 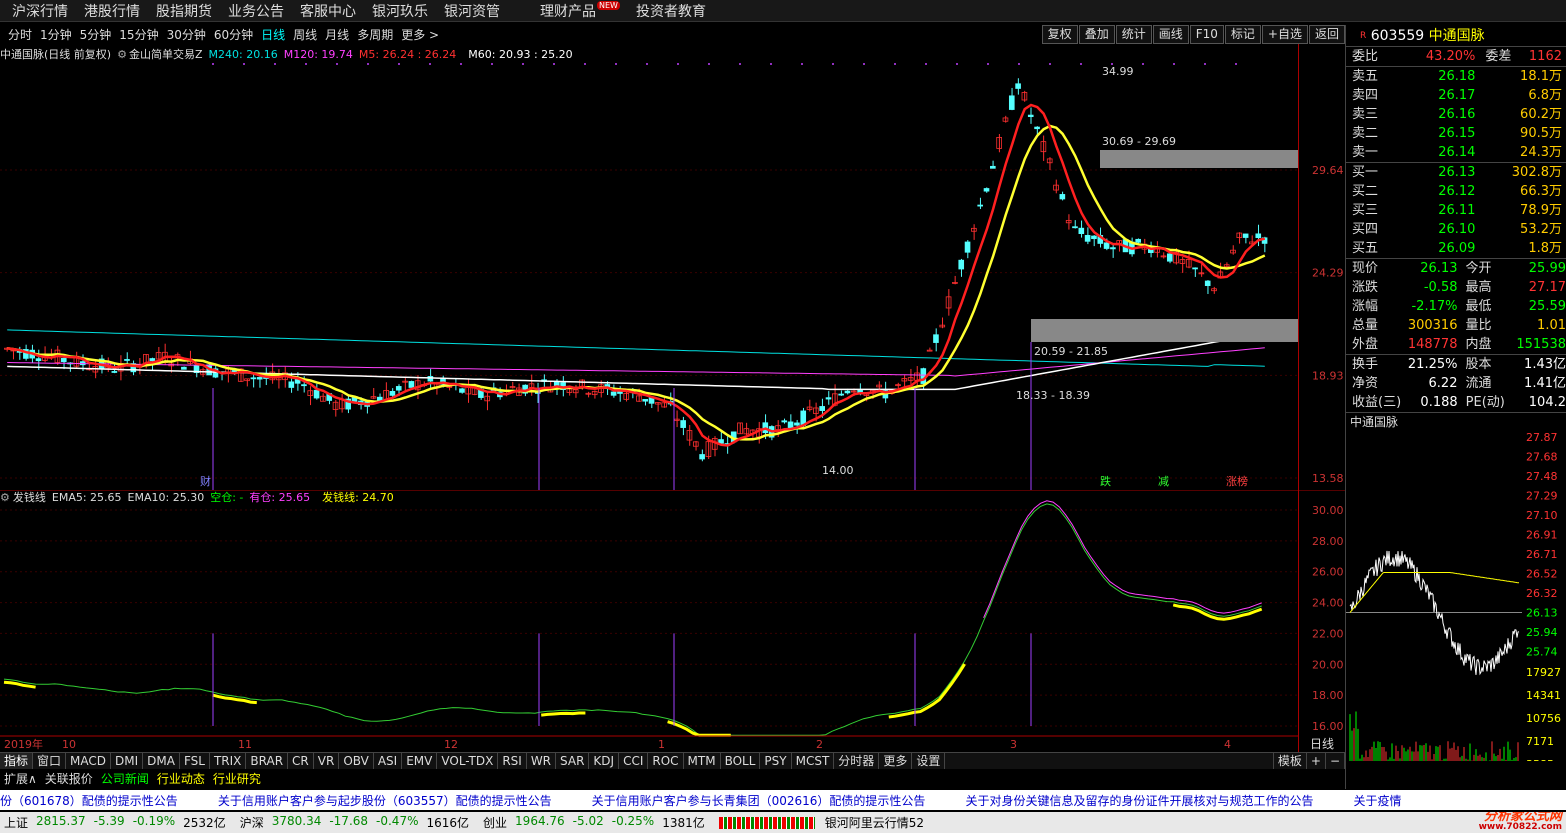 I want to click on ext-tab-3: 行业动态, so click(x=181, y=778).